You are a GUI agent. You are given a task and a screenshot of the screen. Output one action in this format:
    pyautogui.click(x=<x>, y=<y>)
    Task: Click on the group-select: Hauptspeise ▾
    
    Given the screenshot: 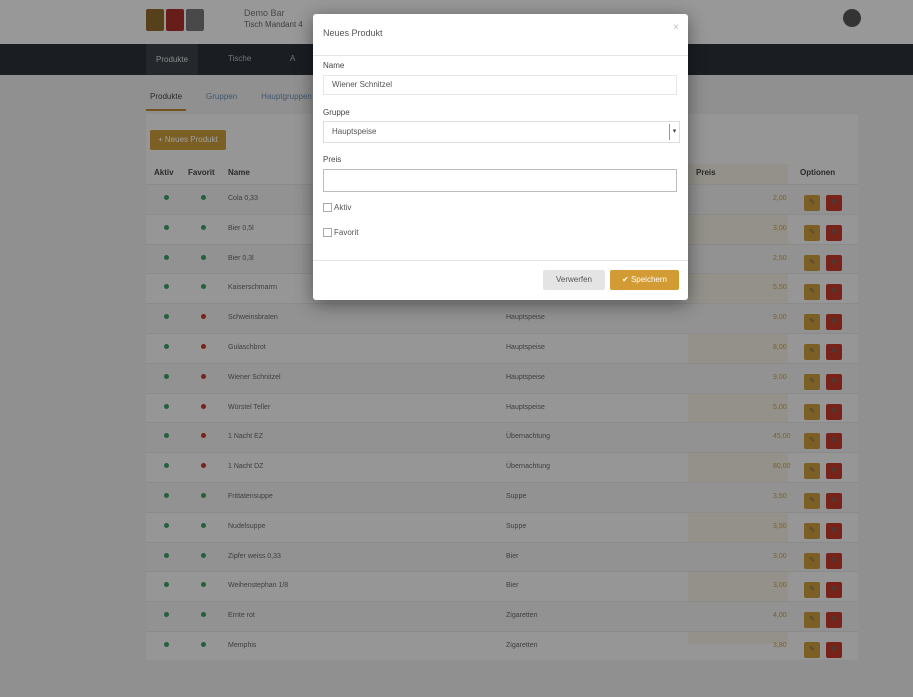 What is the action you would take?
    pyautogui.click(x=501, y=132)
    